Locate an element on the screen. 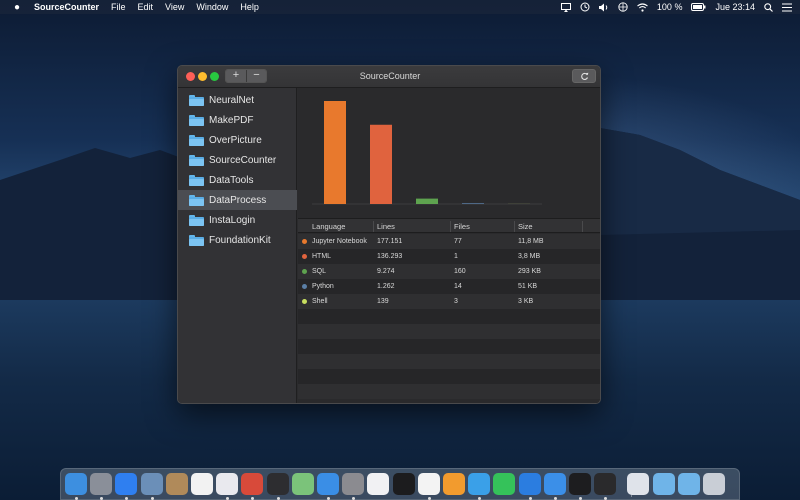 The height and width of the screenshot is (500, 800). menu-view: View is located at coordinates (174, 7).